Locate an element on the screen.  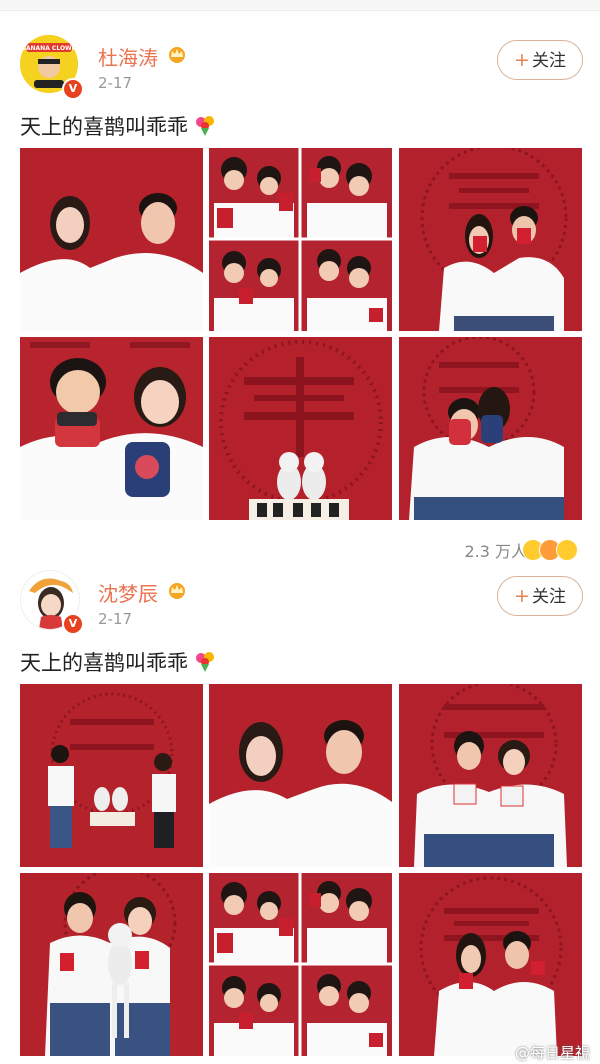
username: 沈梦辰 is located at coordinates (128, 592).